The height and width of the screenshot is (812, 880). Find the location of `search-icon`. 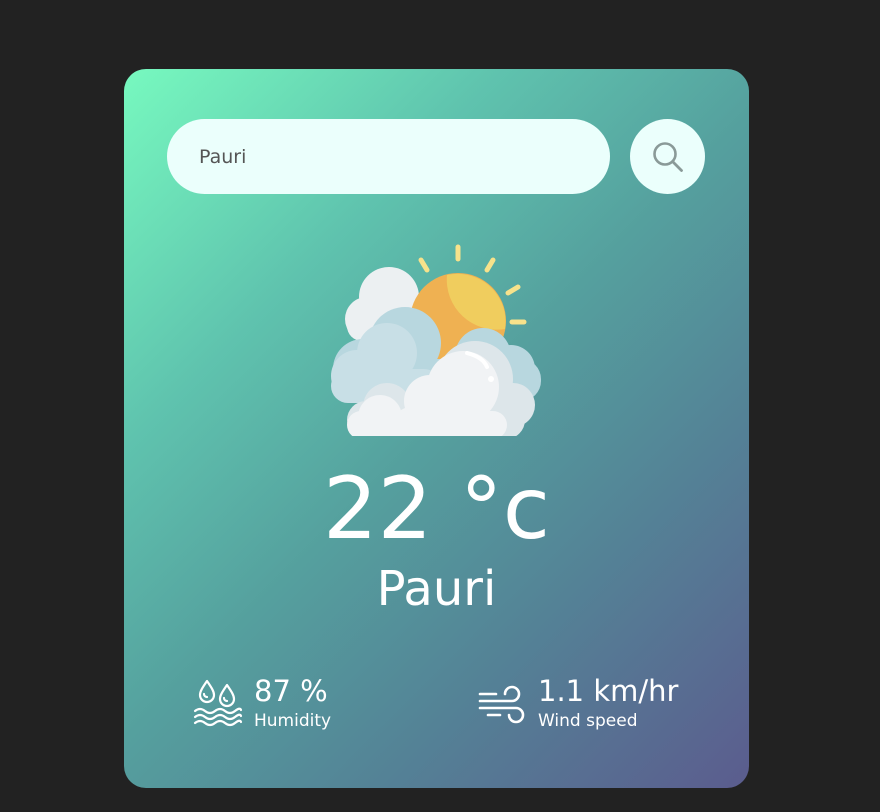

search-icon is located at coordinates (667, 156).